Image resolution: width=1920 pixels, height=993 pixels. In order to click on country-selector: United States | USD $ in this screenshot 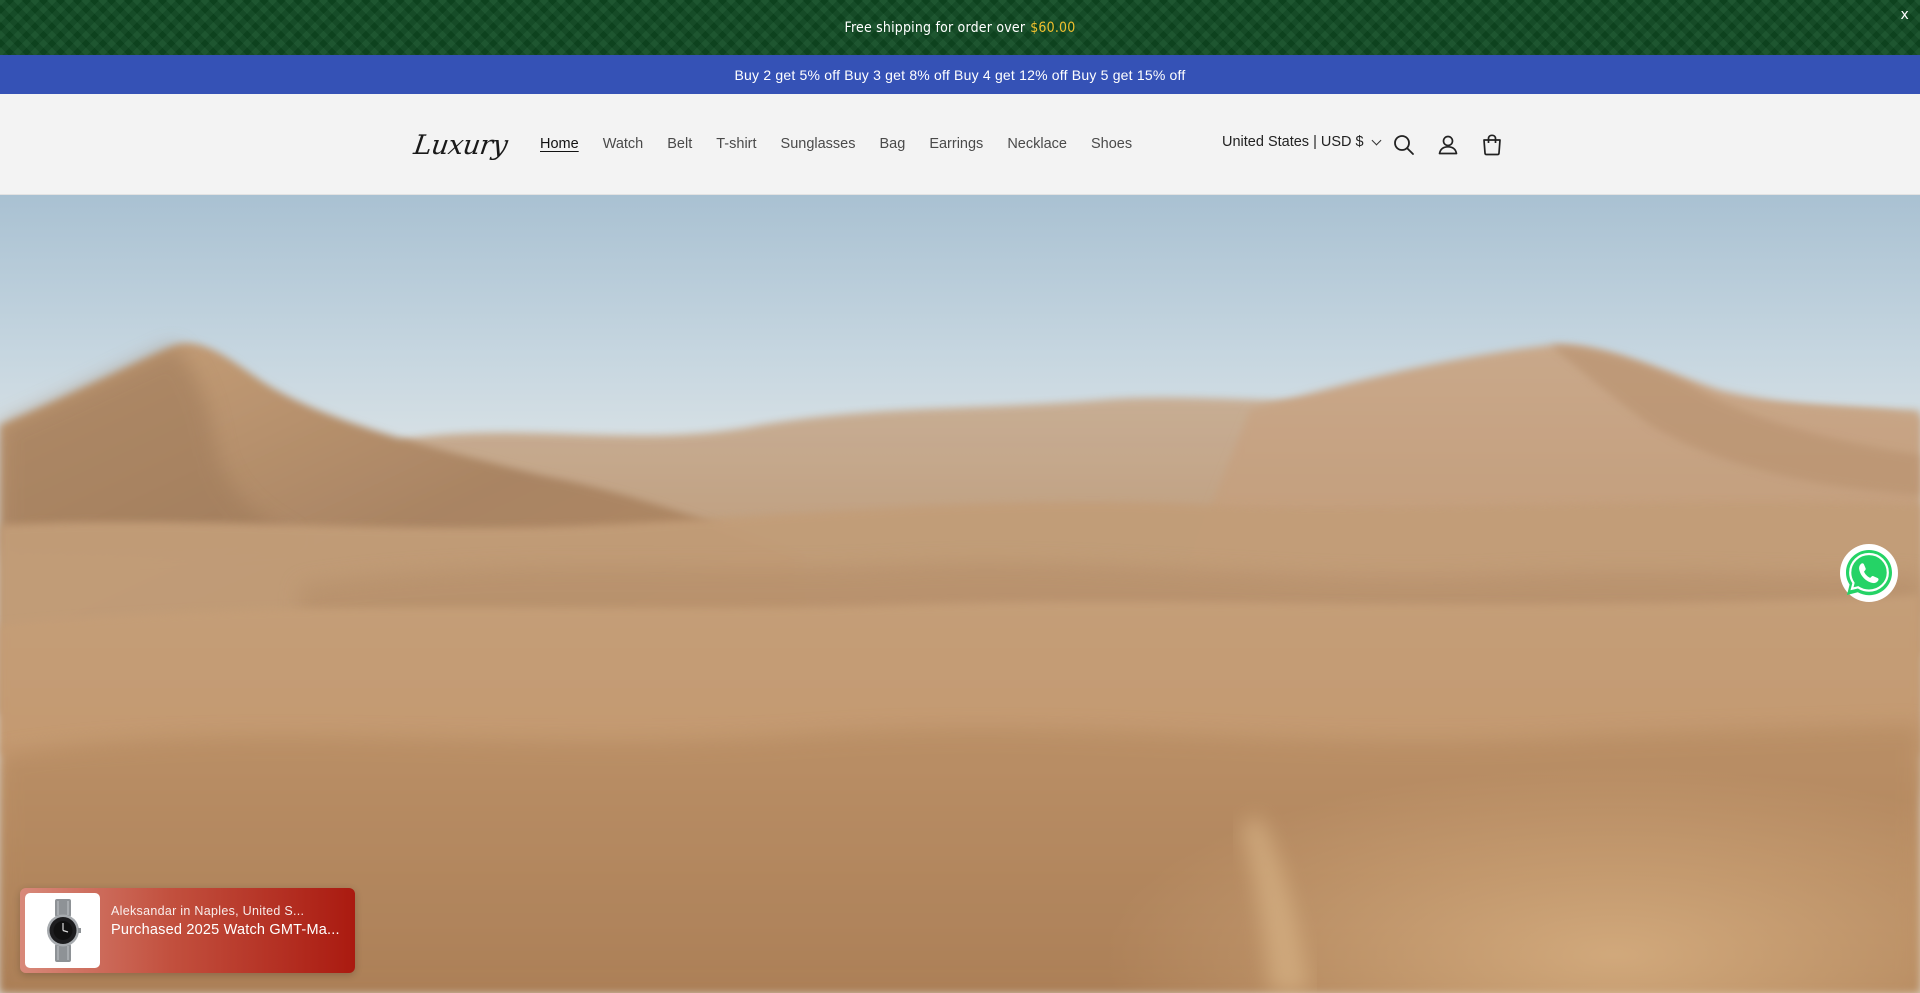, I will do `click(1302, 142)`.